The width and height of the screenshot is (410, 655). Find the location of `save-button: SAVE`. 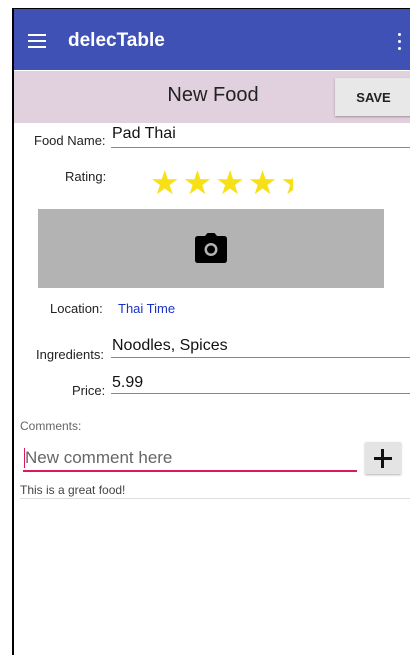

save-button: SAVE is located at coordinates (372, 97).